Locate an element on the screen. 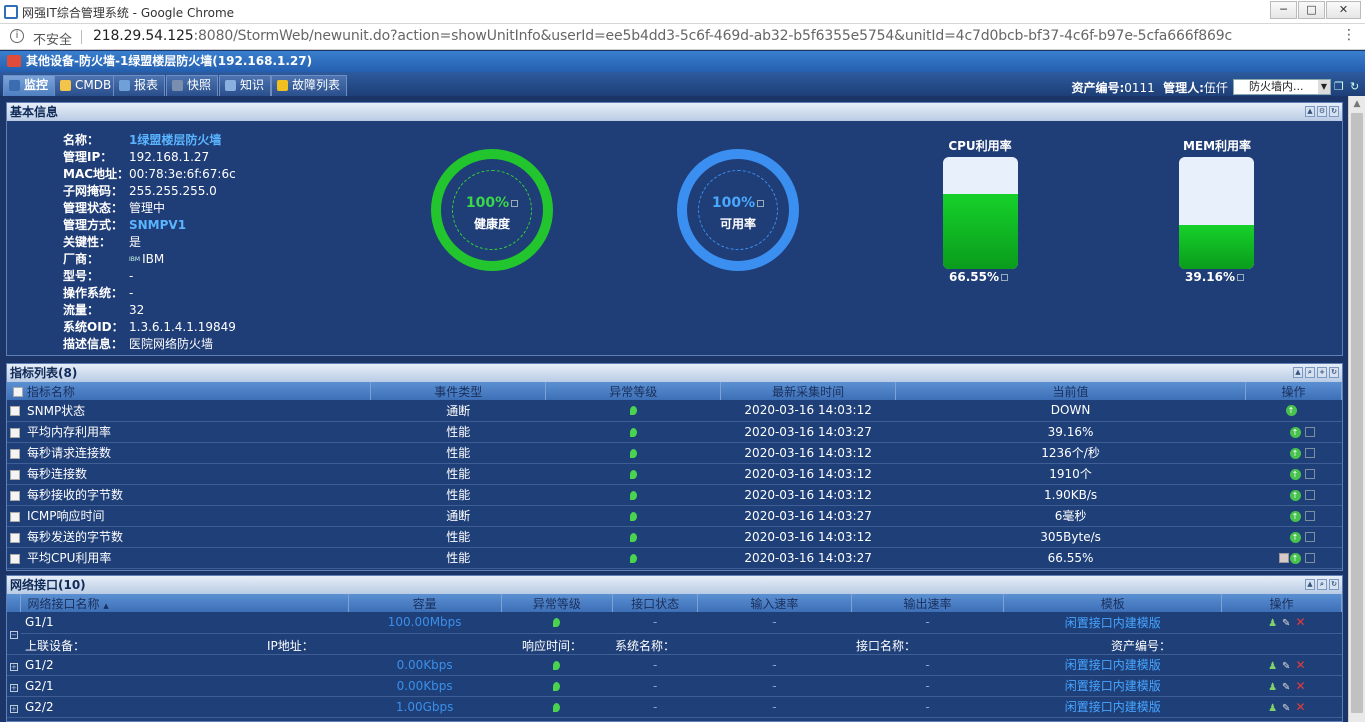 Image resolution: width=1365 pixels, height=722 pixels. refresh-icon: ↻ is located at coordinates (1334, 584).